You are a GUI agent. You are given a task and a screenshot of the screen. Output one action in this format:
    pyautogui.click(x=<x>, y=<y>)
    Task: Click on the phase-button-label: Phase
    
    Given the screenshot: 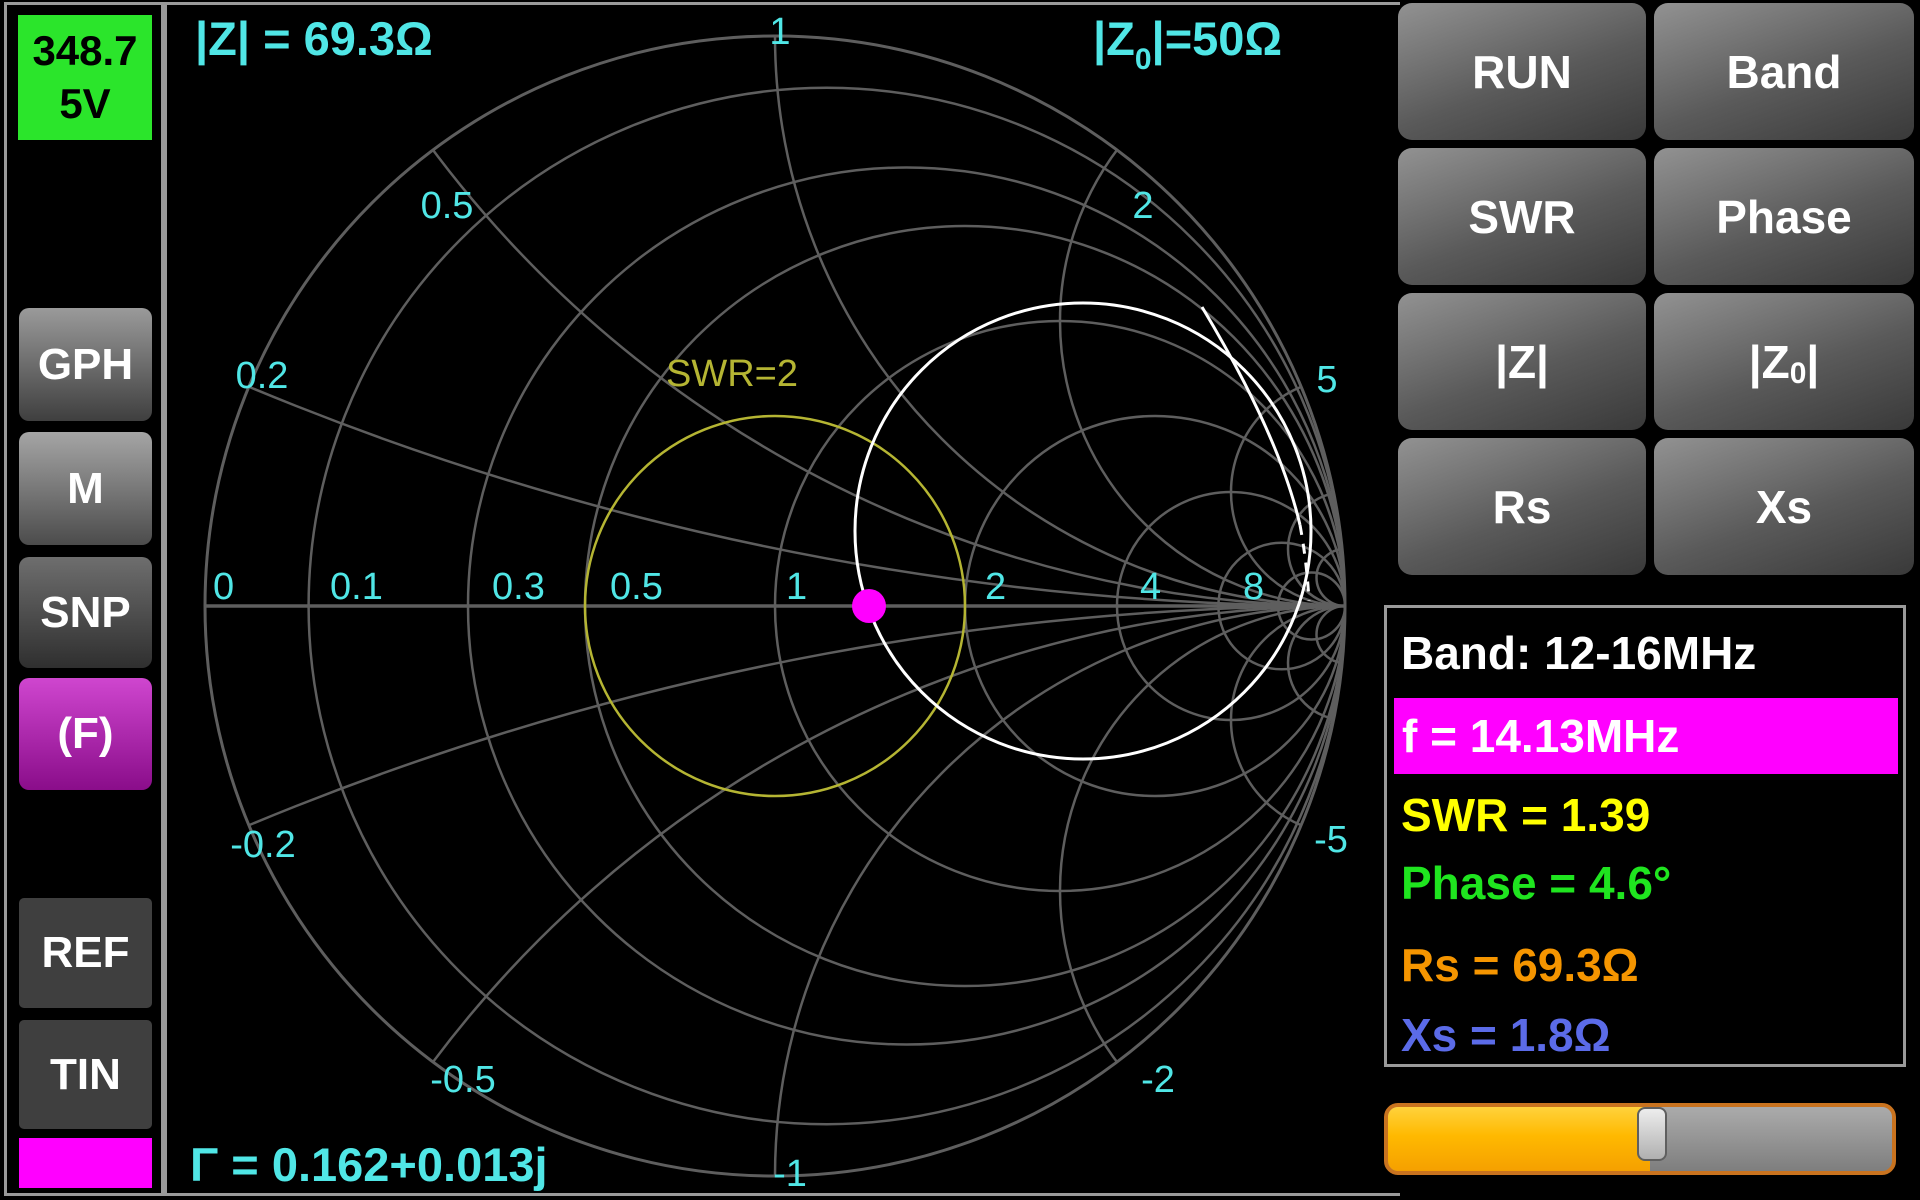 What is the action you would take?
    pyautogui.click(x=1784, y=216)
    